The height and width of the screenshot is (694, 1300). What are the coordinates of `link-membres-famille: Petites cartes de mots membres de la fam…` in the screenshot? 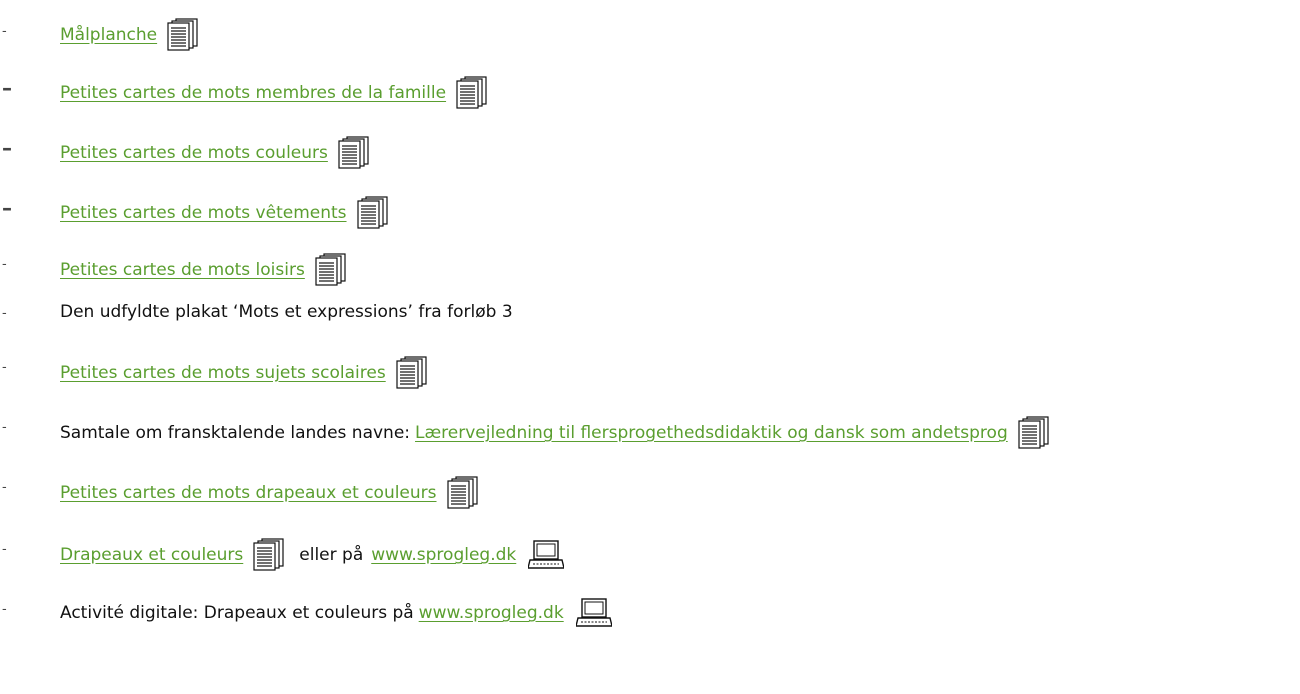 It's located at (253, 93).